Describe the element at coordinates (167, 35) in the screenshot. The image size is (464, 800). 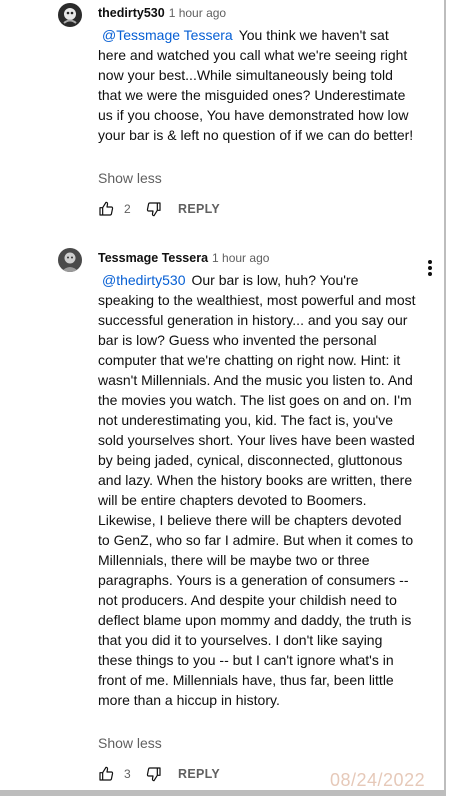
I see `mention-link: @Tessmage Tessera` at that location.